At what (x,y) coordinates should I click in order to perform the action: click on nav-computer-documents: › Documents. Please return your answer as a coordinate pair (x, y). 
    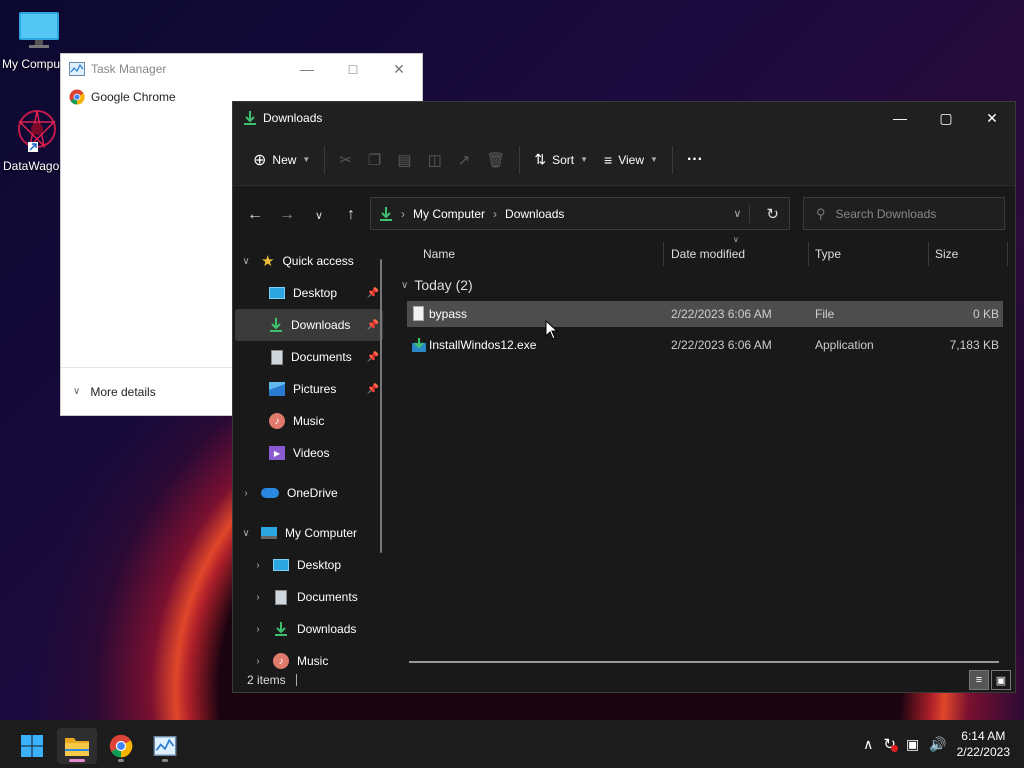
    Looking at the image, I should click on (308, 597).